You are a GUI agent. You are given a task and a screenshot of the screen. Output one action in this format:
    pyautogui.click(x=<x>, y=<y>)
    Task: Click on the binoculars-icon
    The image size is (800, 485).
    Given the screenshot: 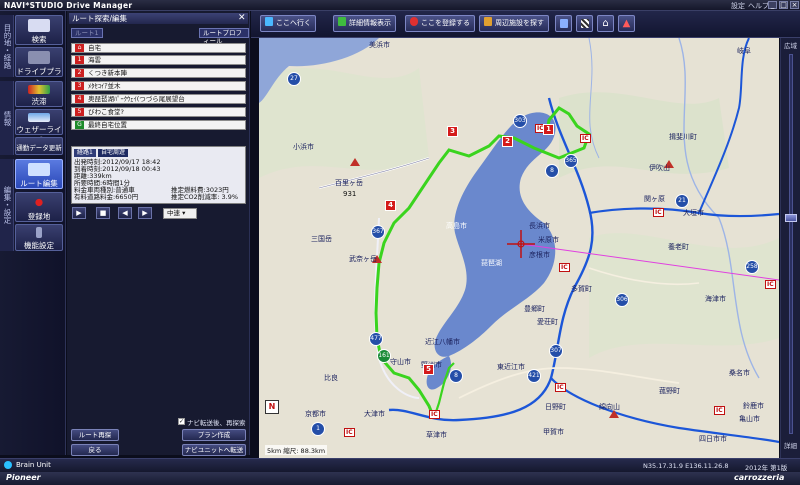 What is the action you would take?
    pyautogui.click(x=488, y=21)
    